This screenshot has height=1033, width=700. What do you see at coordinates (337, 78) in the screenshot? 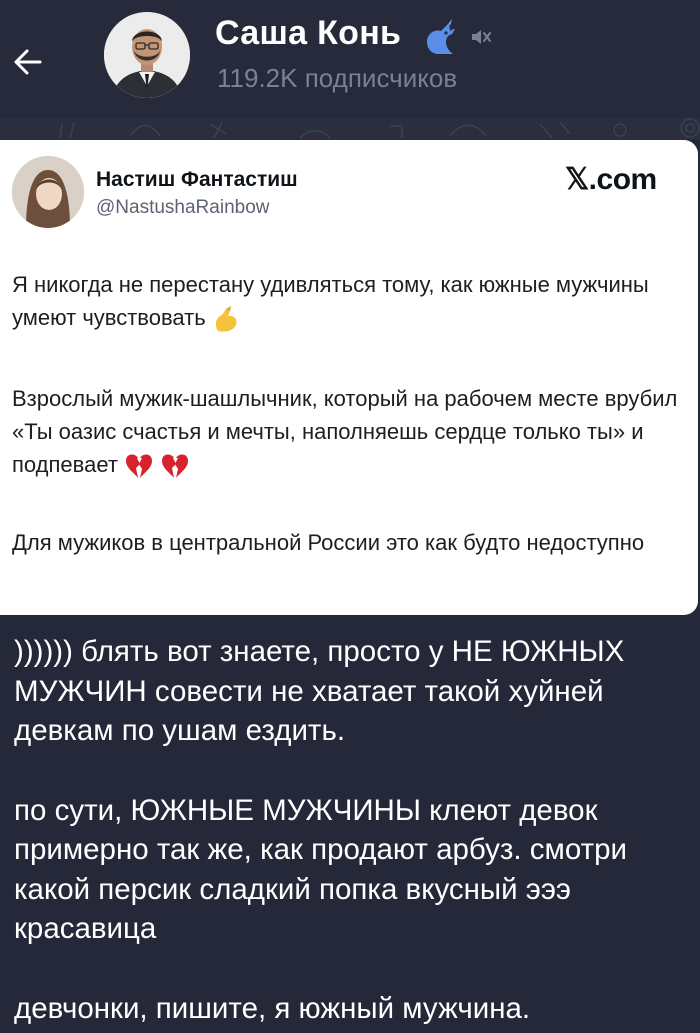
I see `subscriber-count: 119.2K подписчиков` at bounding box center [337, 78].